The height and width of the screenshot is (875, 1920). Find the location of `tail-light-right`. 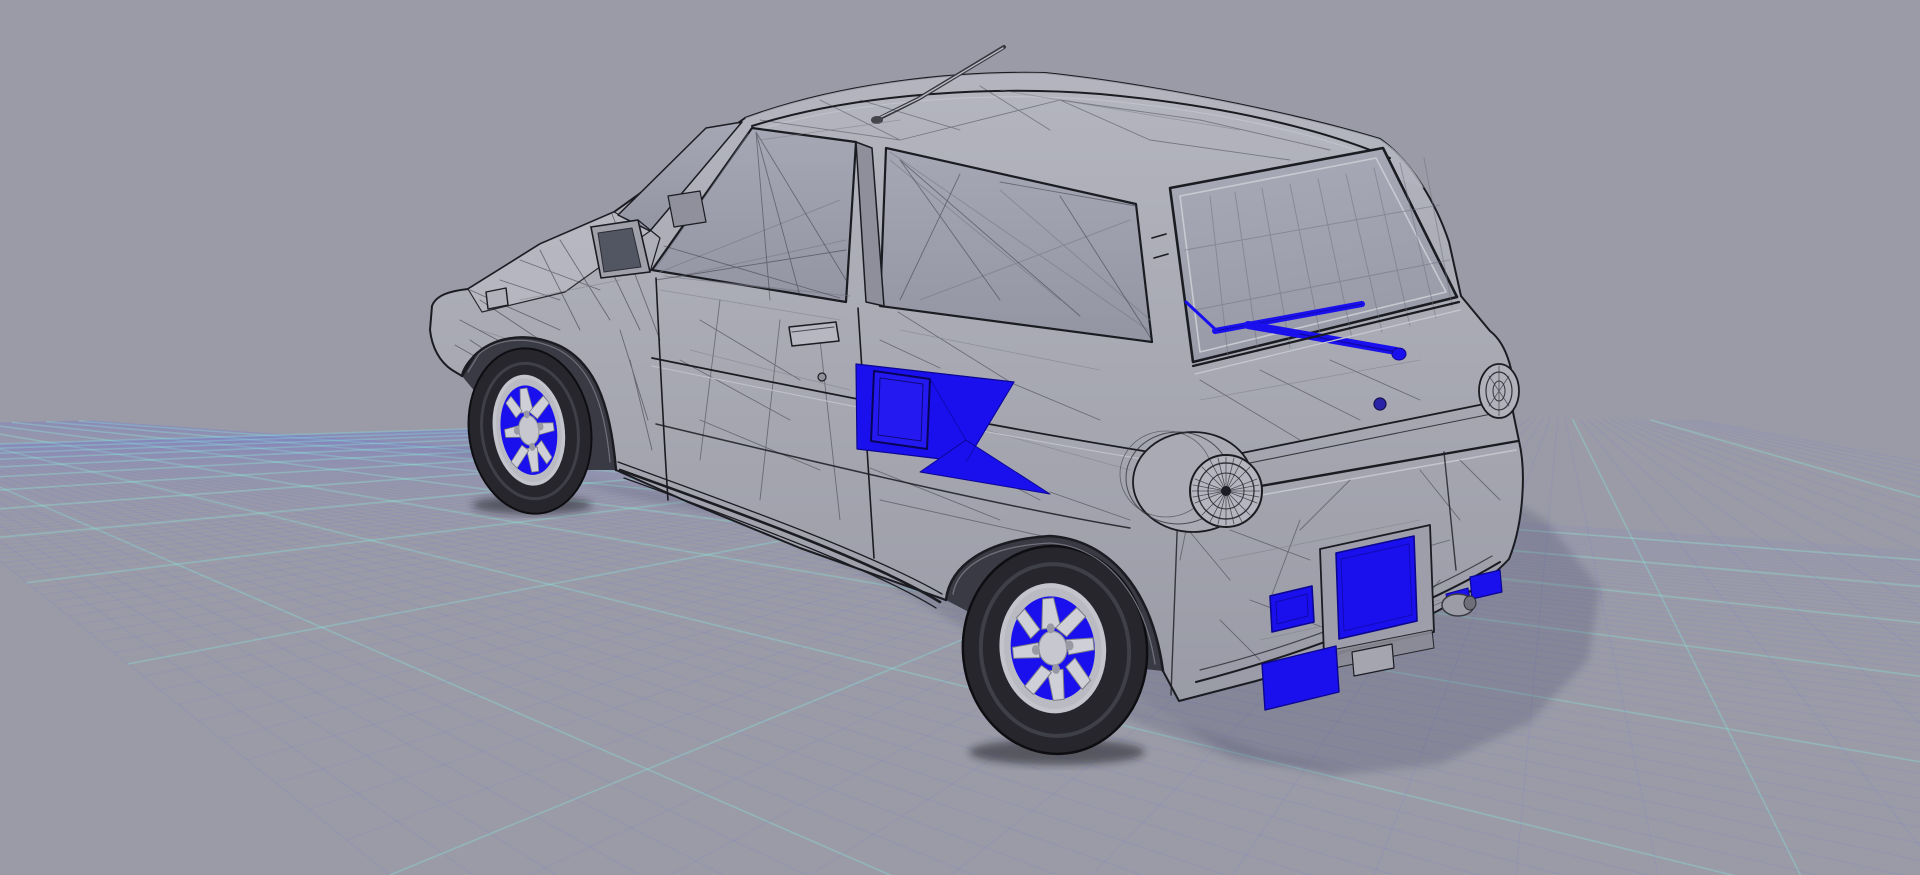

tail-light-right is located at coordinates (1499, 391).